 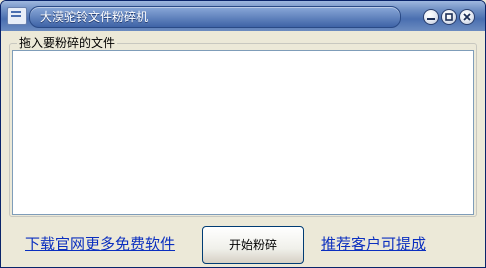 I want to click on restore-icon, so click(x=449, y=17).